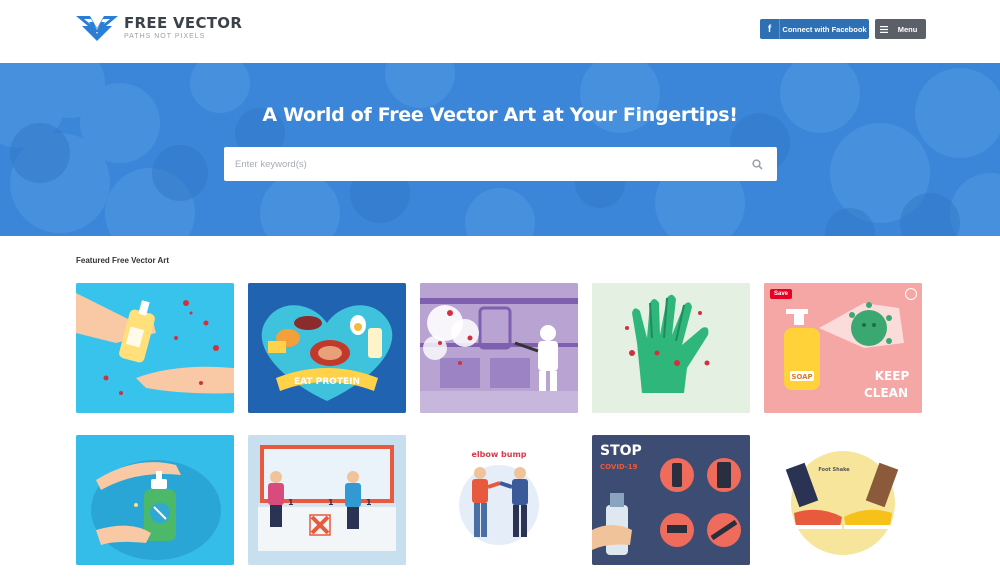 This screenshot has width=1000, height=580. I want to click on search-bar, so click(500, 164).